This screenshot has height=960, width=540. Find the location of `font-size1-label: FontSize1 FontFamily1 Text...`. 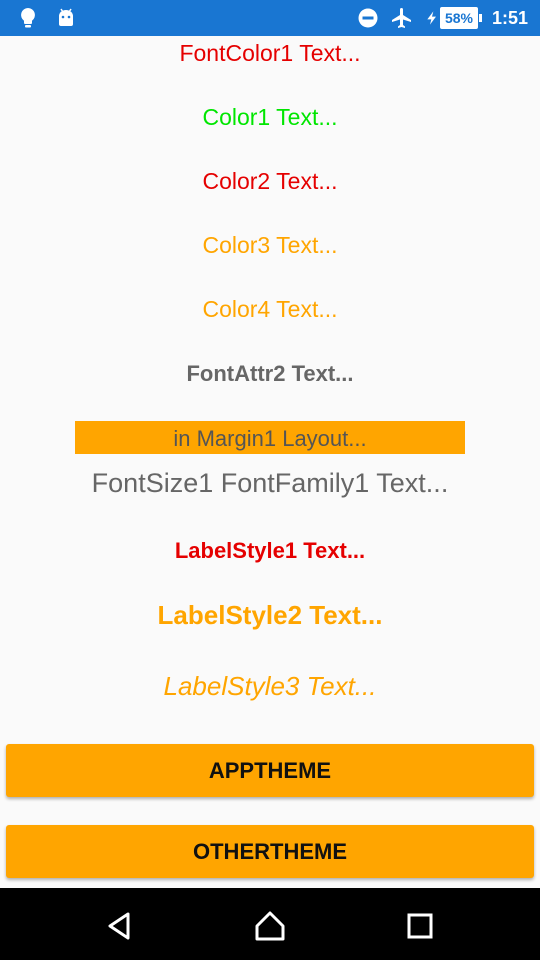

font-size1-label: FontSize1 FontFamily1 Text... is located at coordinates (270, 483).